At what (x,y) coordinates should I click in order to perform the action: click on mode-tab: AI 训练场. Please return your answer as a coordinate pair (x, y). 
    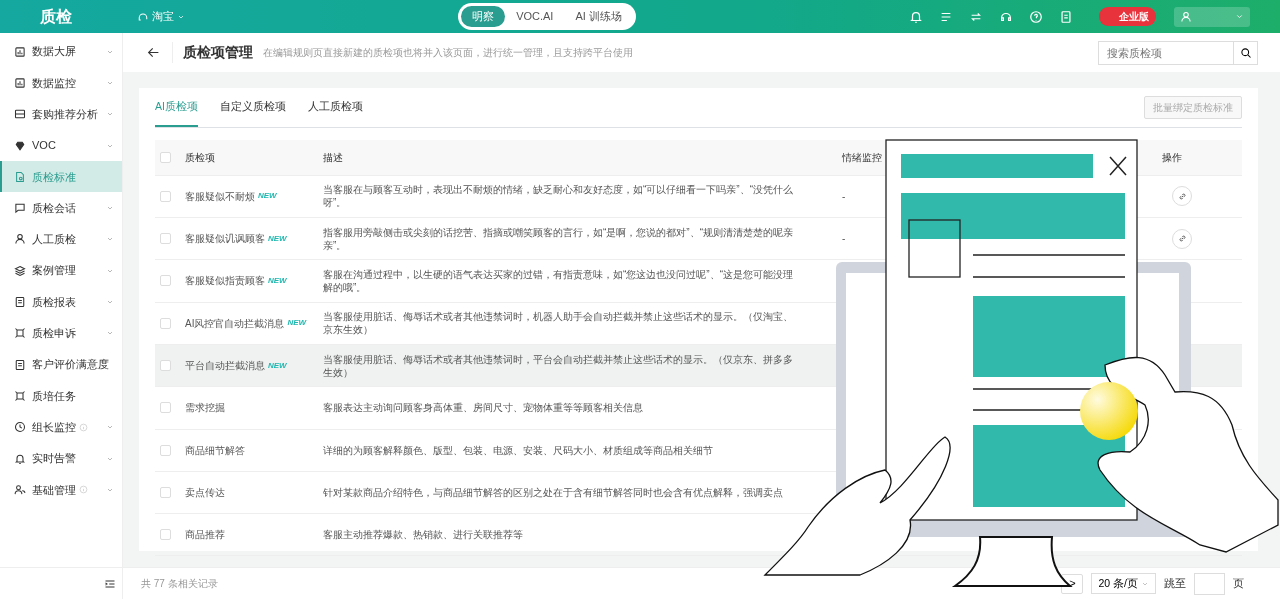
    Looking at the image, I should click on (598, 16).